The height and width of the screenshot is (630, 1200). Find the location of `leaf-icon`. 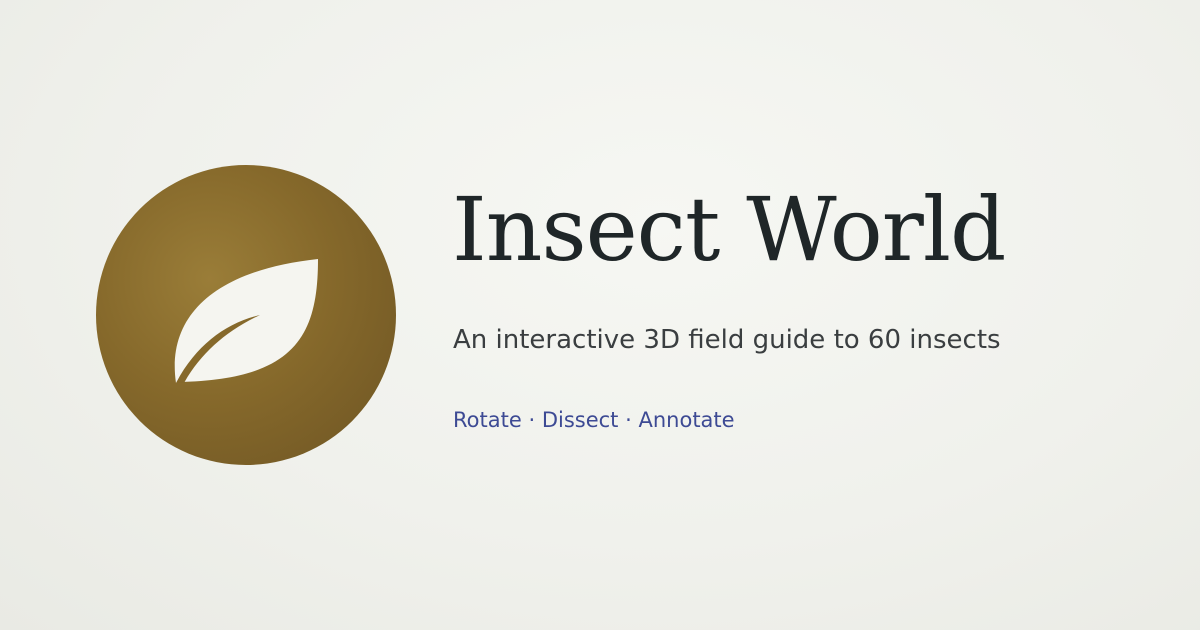

leaf-icon is located at coordinates (246, 321).